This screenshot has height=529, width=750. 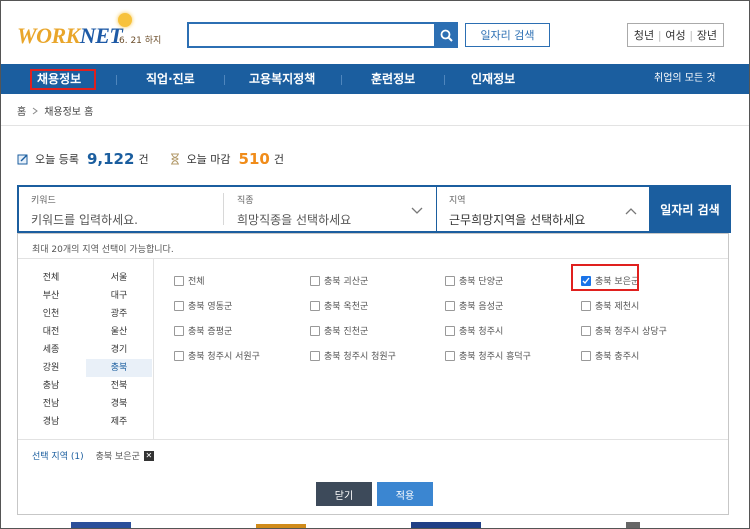 What do you see at coordinates (203, 330) in the screenshot?
I see `subregion-checkbox: 충북 증평군` at bounding box center [203, 330].